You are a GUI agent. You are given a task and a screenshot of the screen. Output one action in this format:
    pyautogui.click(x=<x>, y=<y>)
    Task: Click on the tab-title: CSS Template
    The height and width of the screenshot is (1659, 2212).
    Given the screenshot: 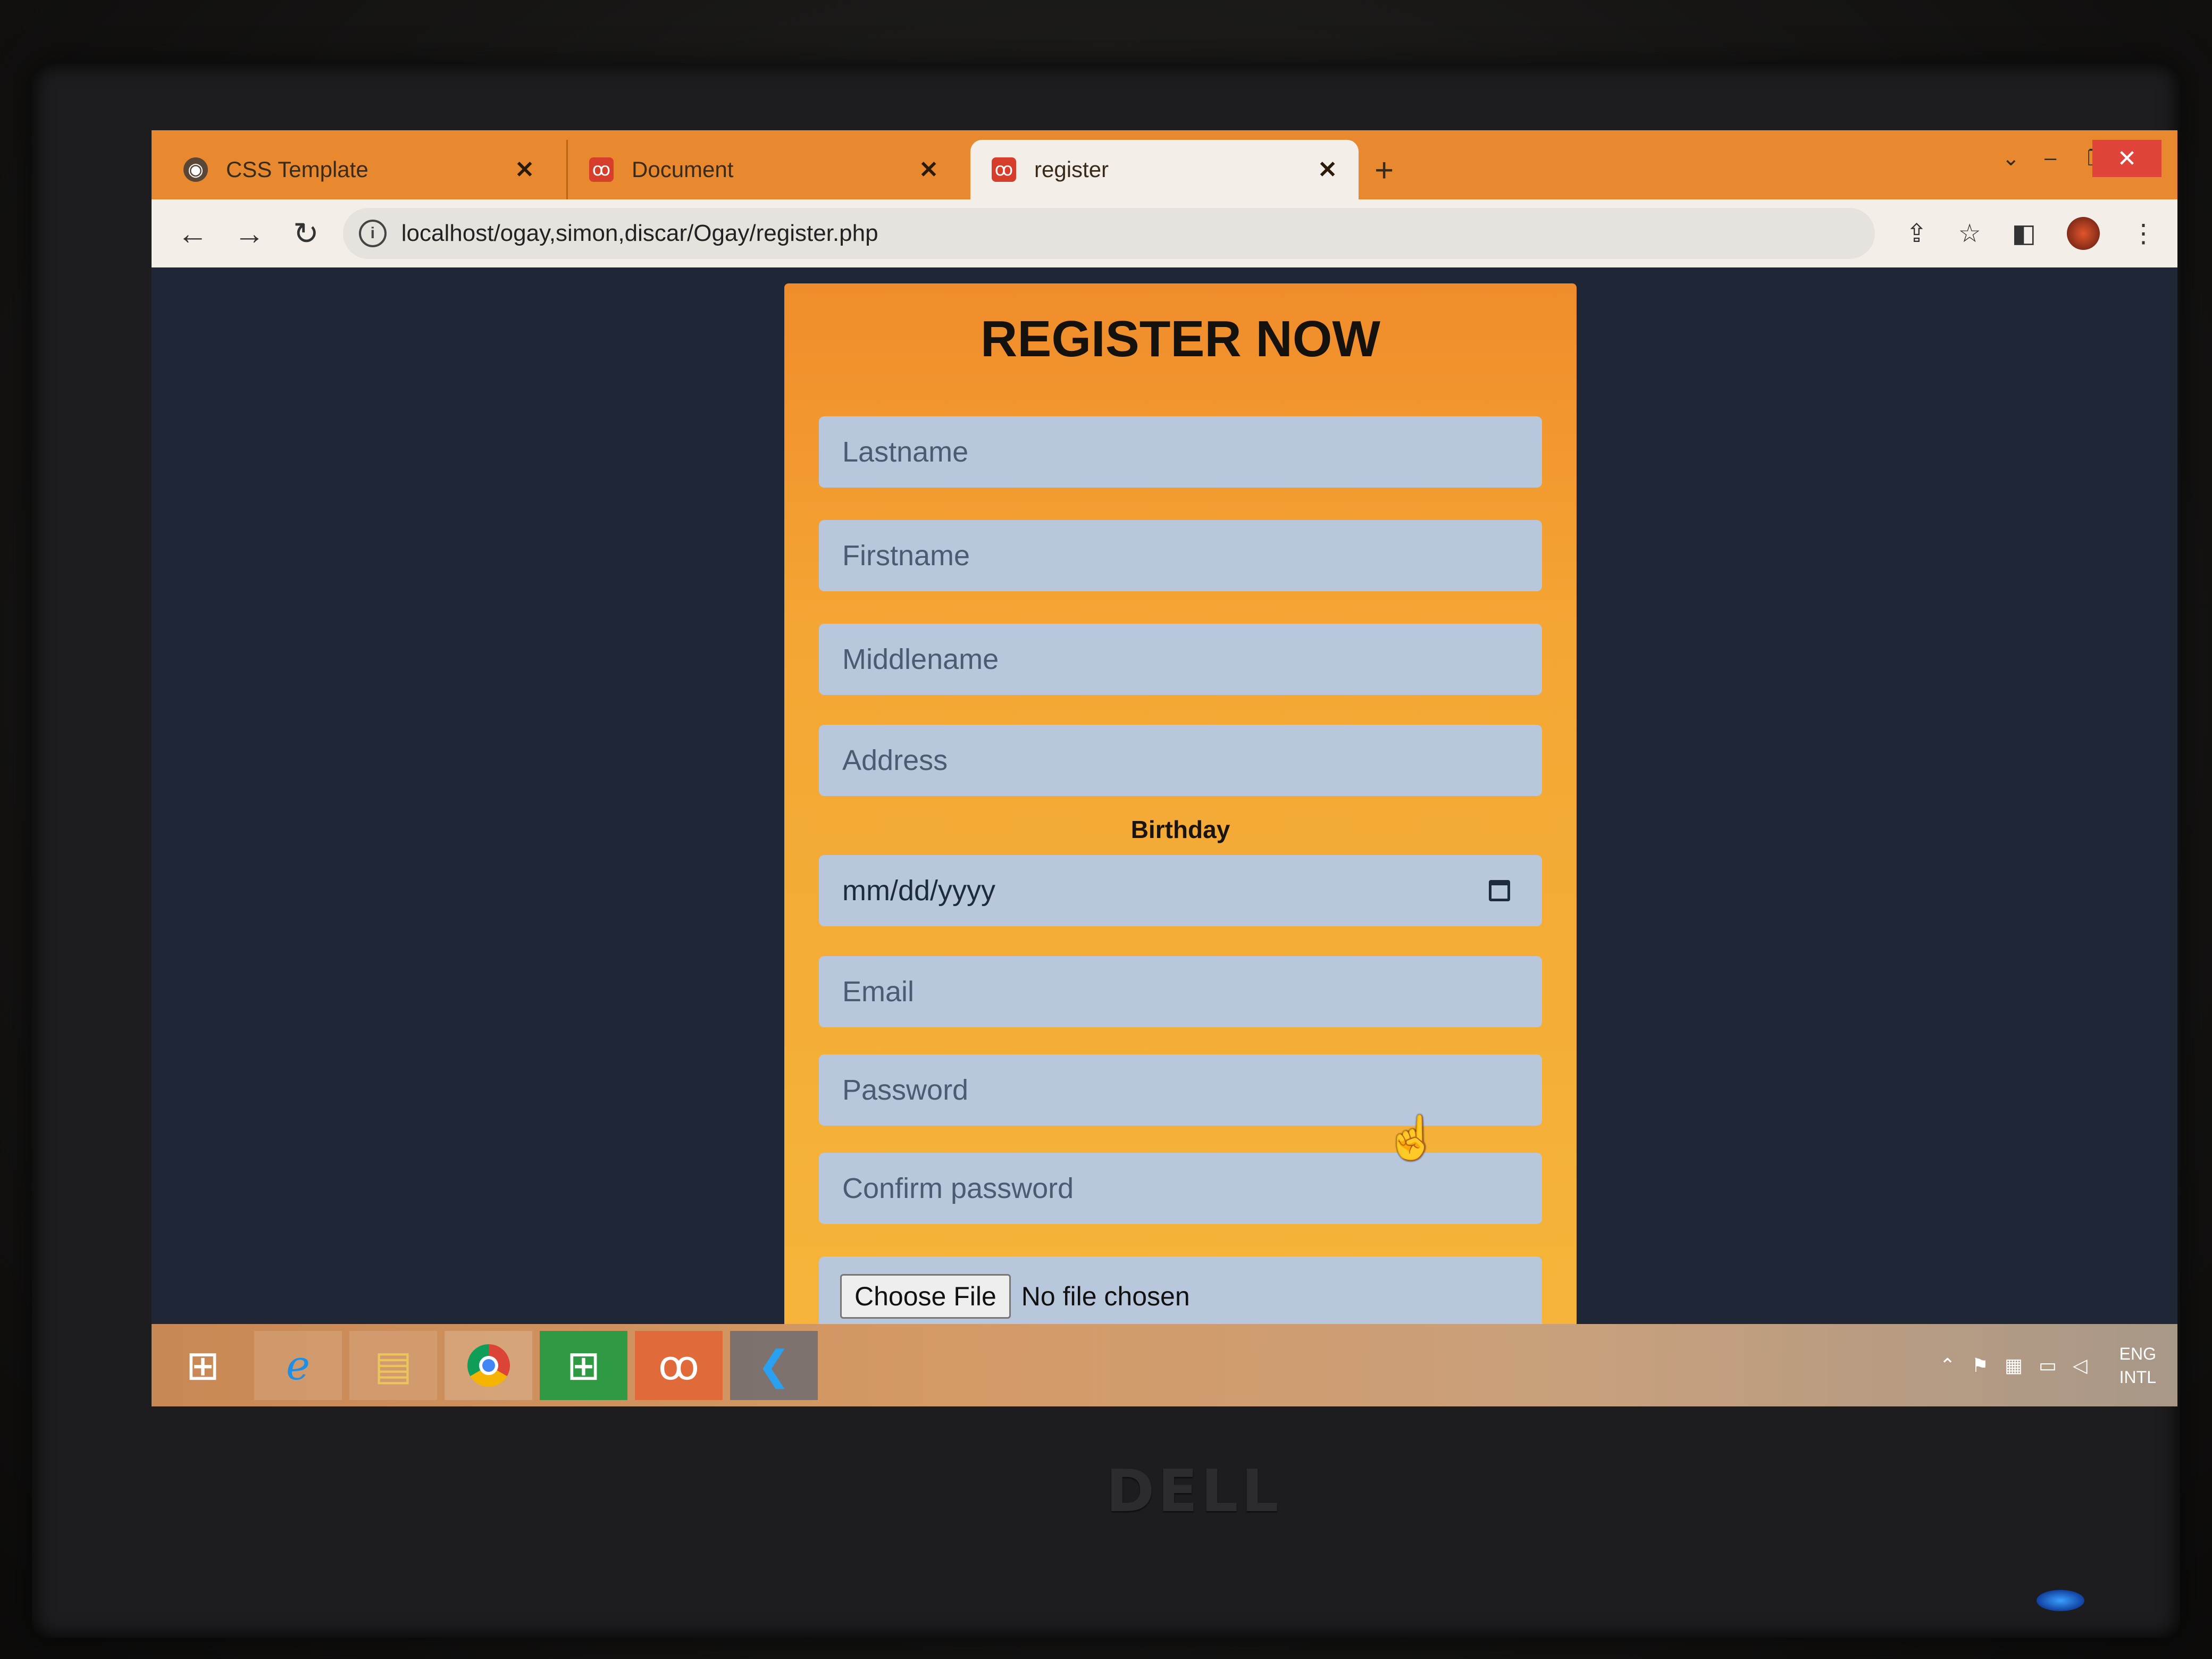 What is the action you would take?
    pyautogui.click(x=297, y=169)
    